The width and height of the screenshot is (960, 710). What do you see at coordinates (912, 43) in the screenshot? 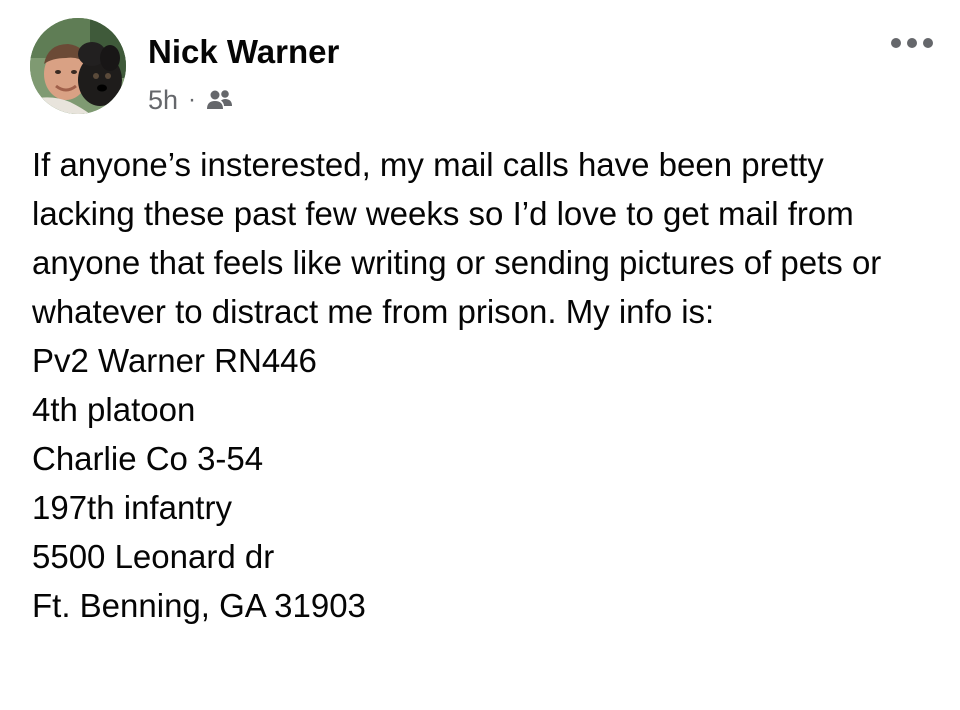
I see `more-options-icon` at bounding box center [912, 43].